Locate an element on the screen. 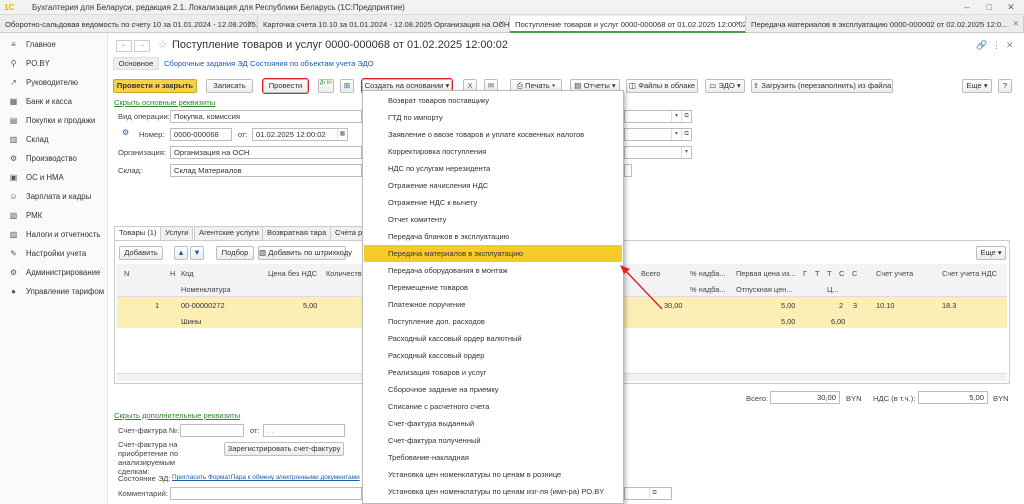 The width and height of the screenshot is (1024, 504). select-button: Подбор is located at coordinates (235, 253).